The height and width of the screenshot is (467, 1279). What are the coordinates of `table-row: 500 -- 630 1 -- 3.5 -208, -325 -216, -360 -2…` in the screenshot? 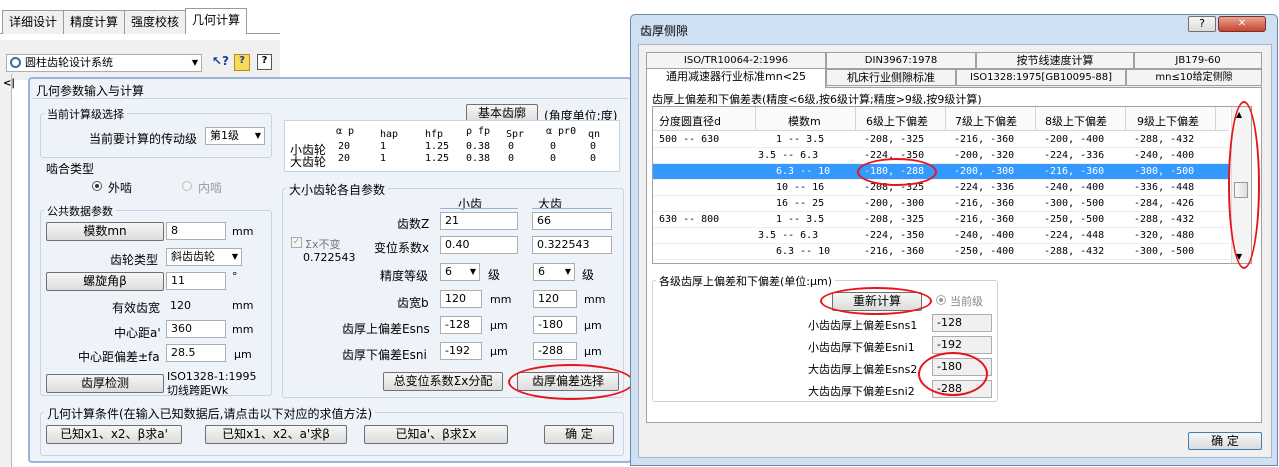 It's located at (941, 140).